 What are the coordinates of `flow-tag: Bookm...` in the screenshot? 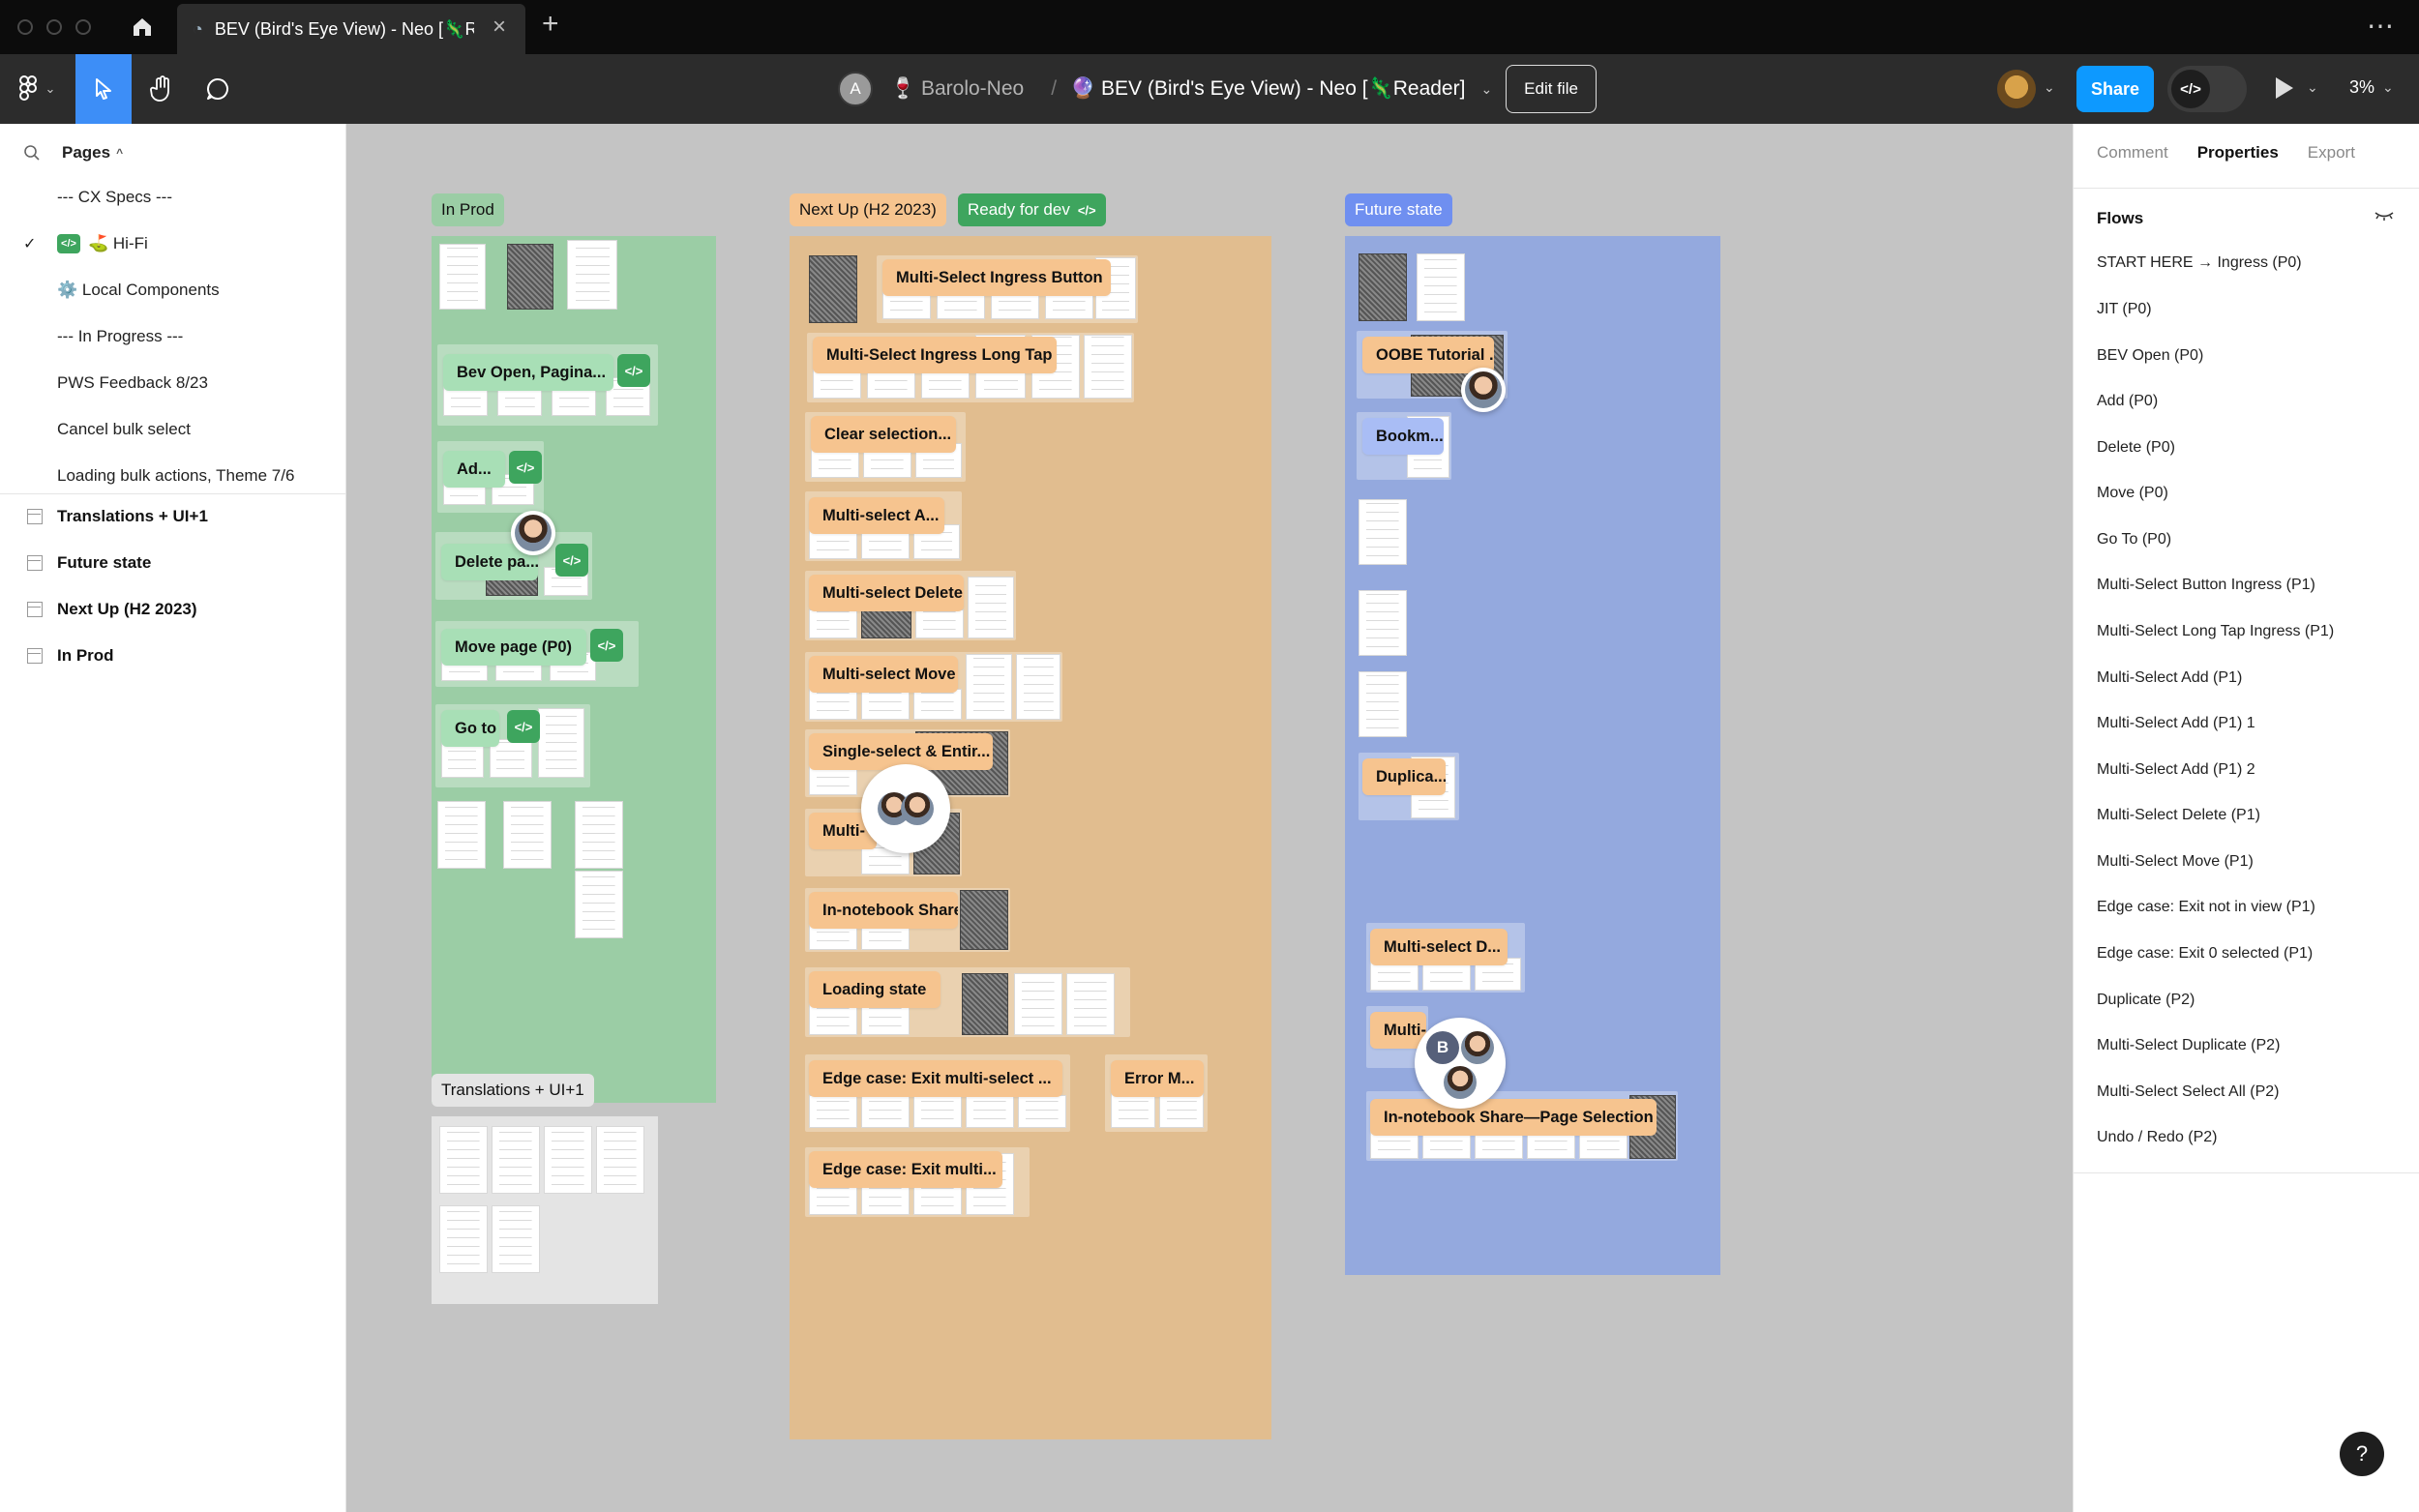 It's located at (1403, 437).